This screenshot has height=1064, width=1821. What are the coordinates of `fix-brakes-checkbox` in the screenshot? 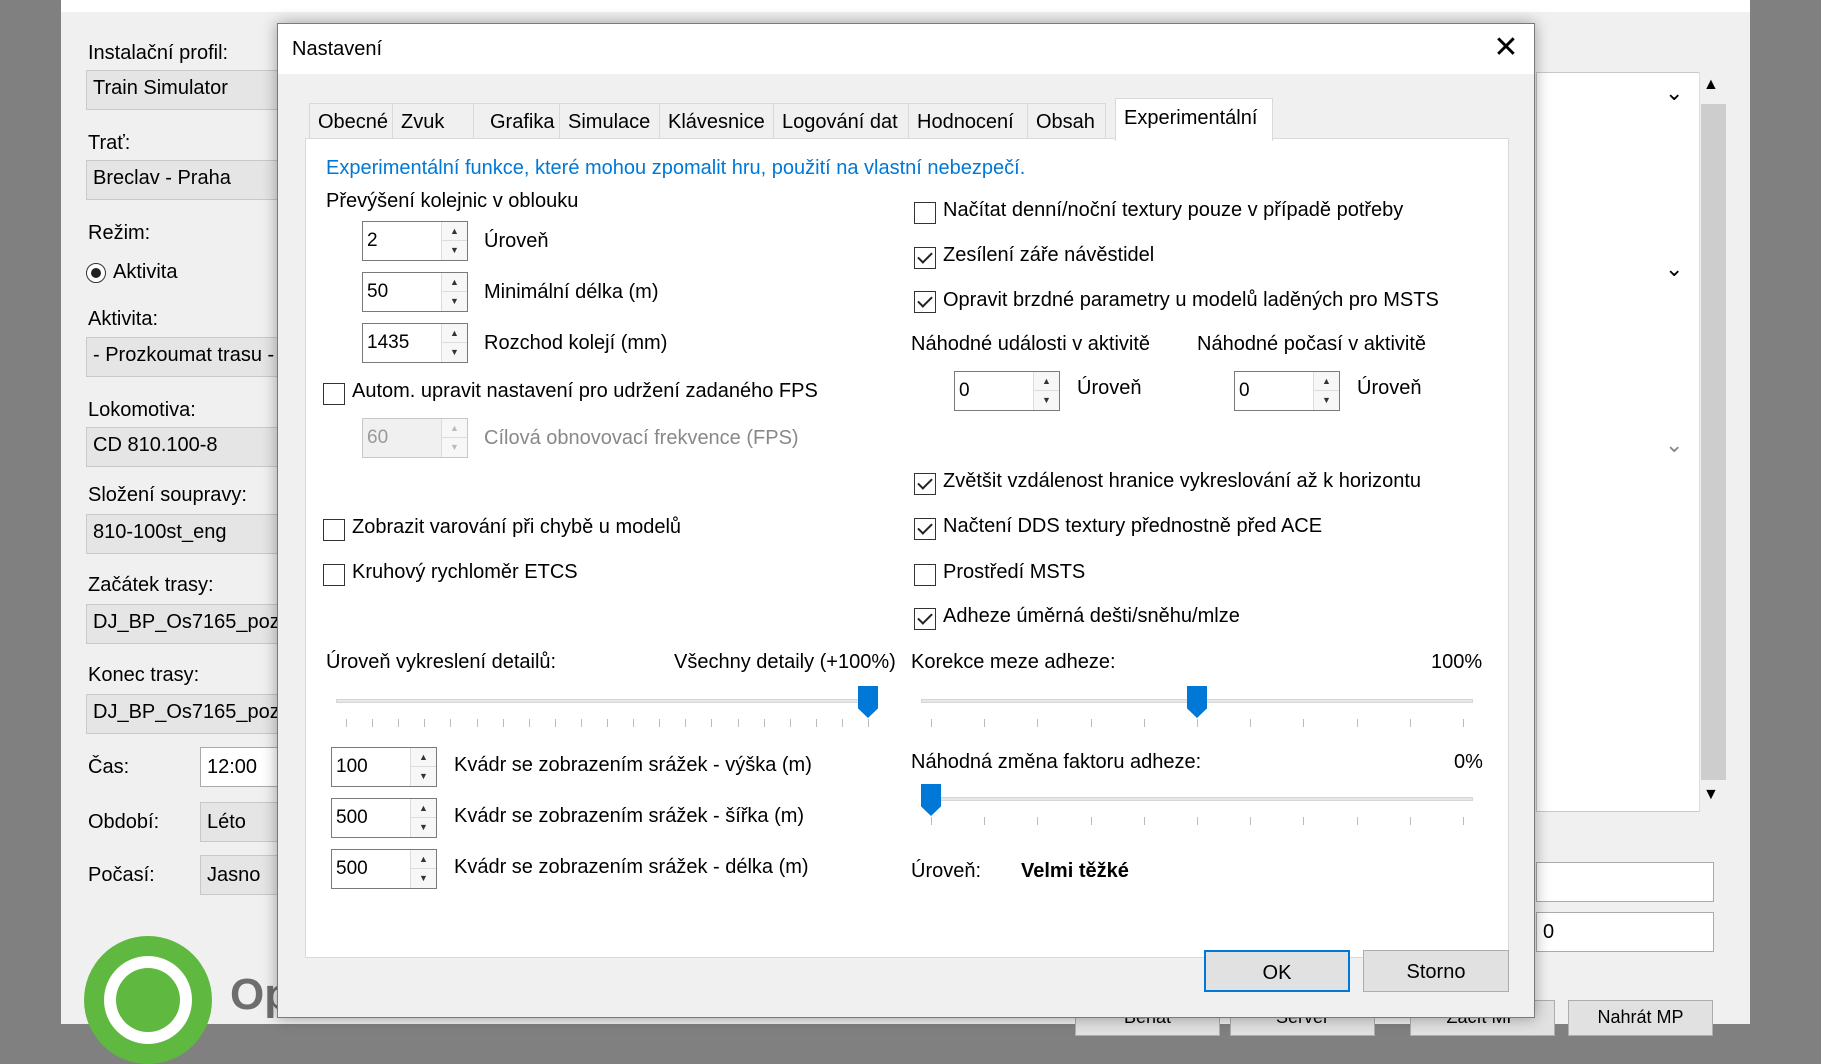 It's located at (925, 302).